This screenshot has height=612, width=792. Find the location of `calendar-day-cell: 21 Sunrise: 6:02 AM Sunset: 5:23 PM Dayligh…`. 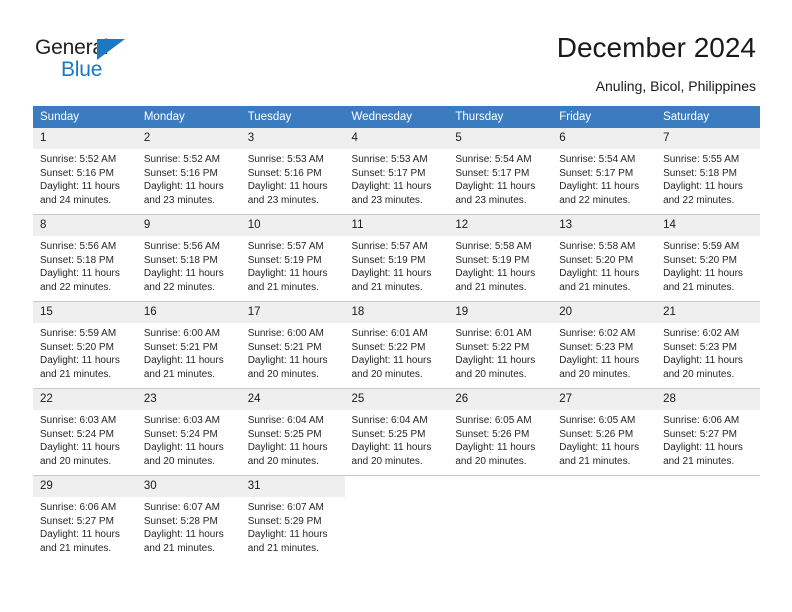

calendar-day-cell: 21 Sunrise: 6:02 AM Sunset: 5:23 PM Dayligh… is located at coordinates (708, 345).